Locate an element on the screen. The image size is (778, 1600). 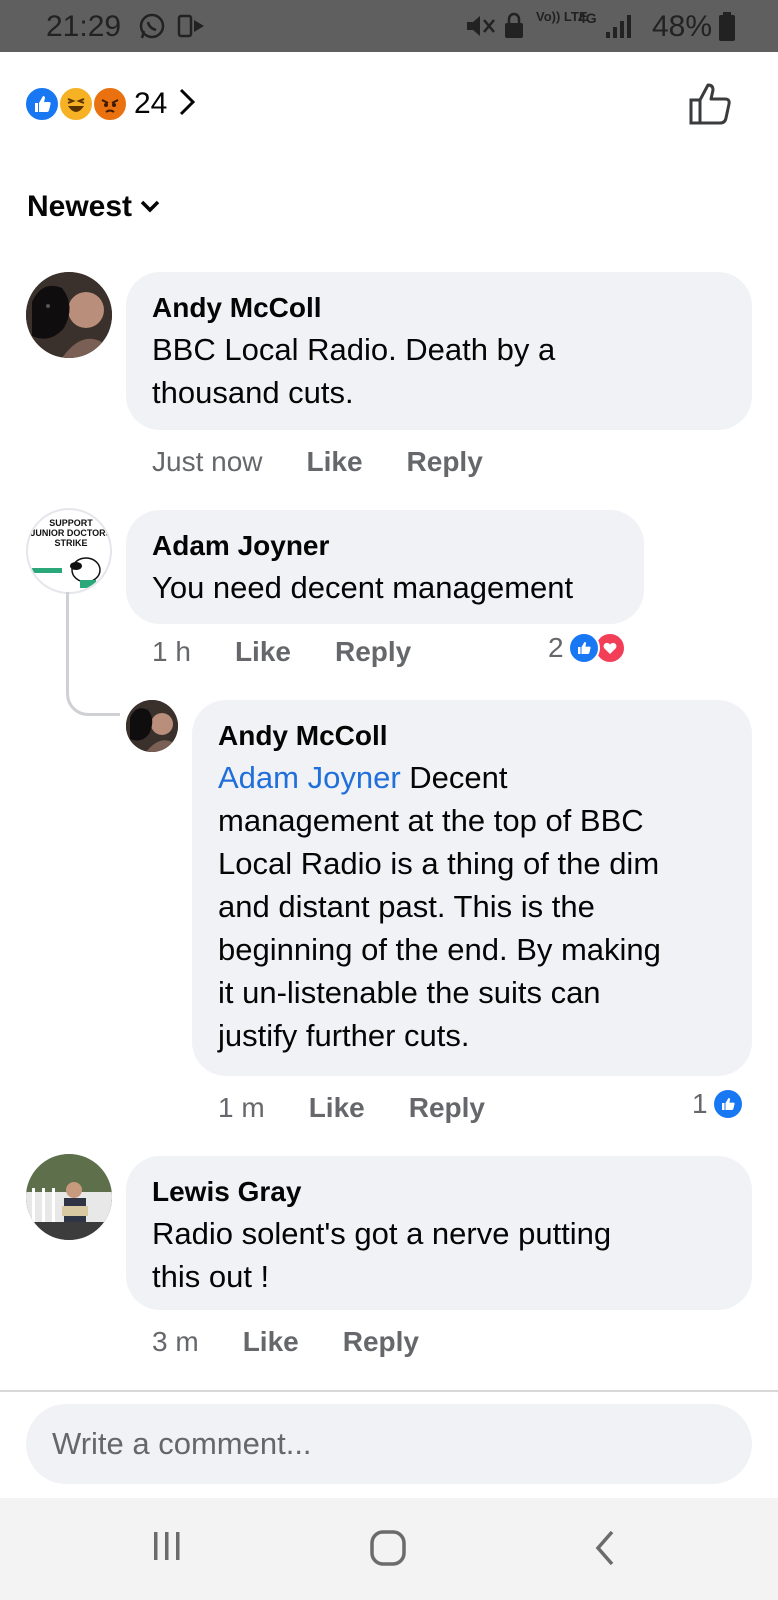
comment-text-line: BBC Local Radio. Death by a is located at coordinates (354, 349).